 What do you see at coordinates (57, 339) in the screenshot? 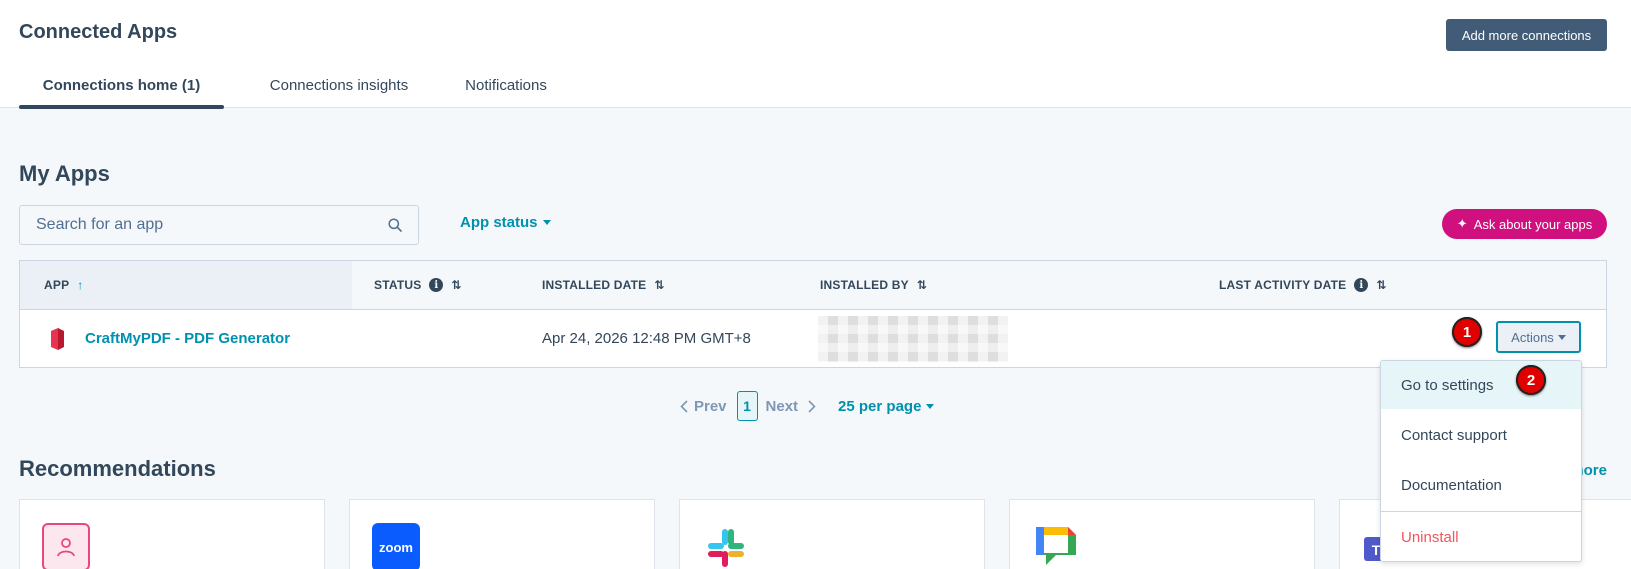
I see `craftmypdf-logo-icon` at bounding box center [57, 339].